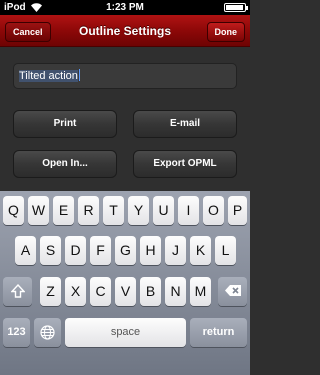 This screenshot has height=375, width=320. I want to click on key-b: B, so click(150, 291).